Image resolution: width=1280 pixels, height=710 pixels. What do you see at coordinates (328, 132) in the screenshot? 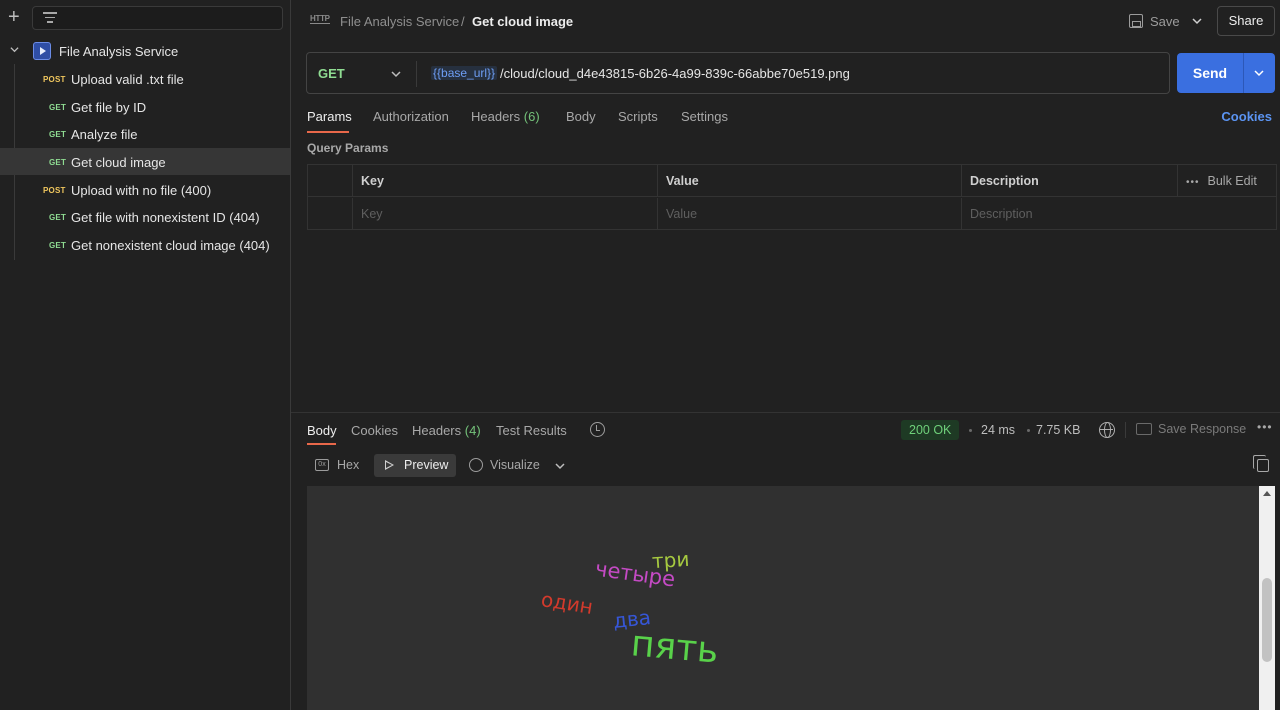
I see `active-tab-indicator` at bounding box center [328, 132].